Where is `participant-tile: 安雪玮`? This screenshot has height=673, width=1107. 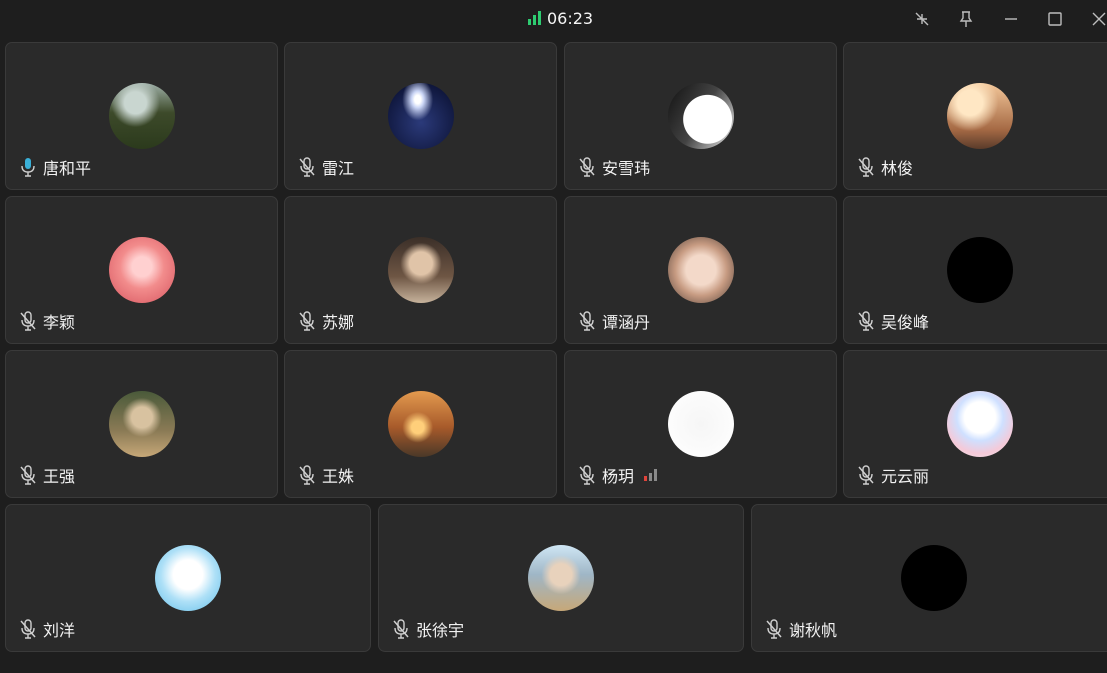 participant-tile: 安雪玮 is located at coordinates (700, 116).